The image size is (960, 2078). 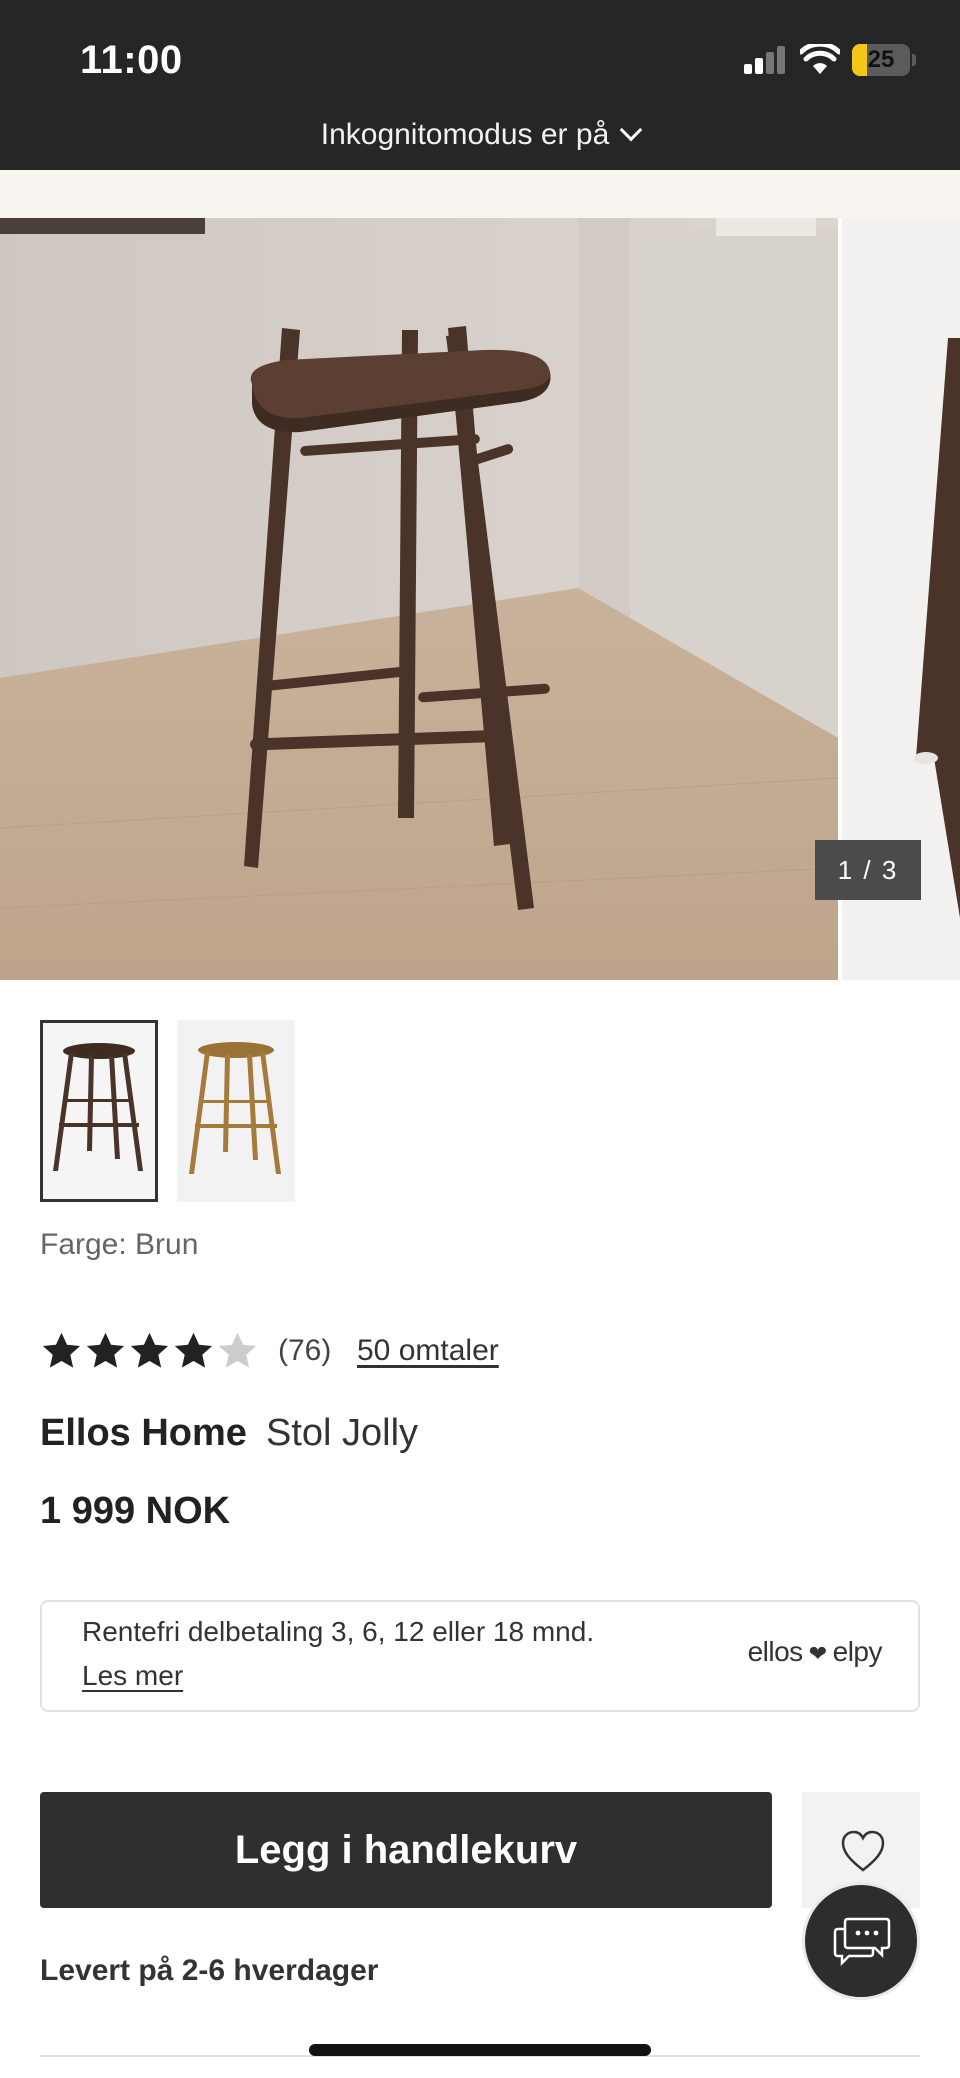 What do you see at coordinates (143, 1433) in the screenshot?
I see `product-brand: Ellos Home` at bounding box center [143, 1433].